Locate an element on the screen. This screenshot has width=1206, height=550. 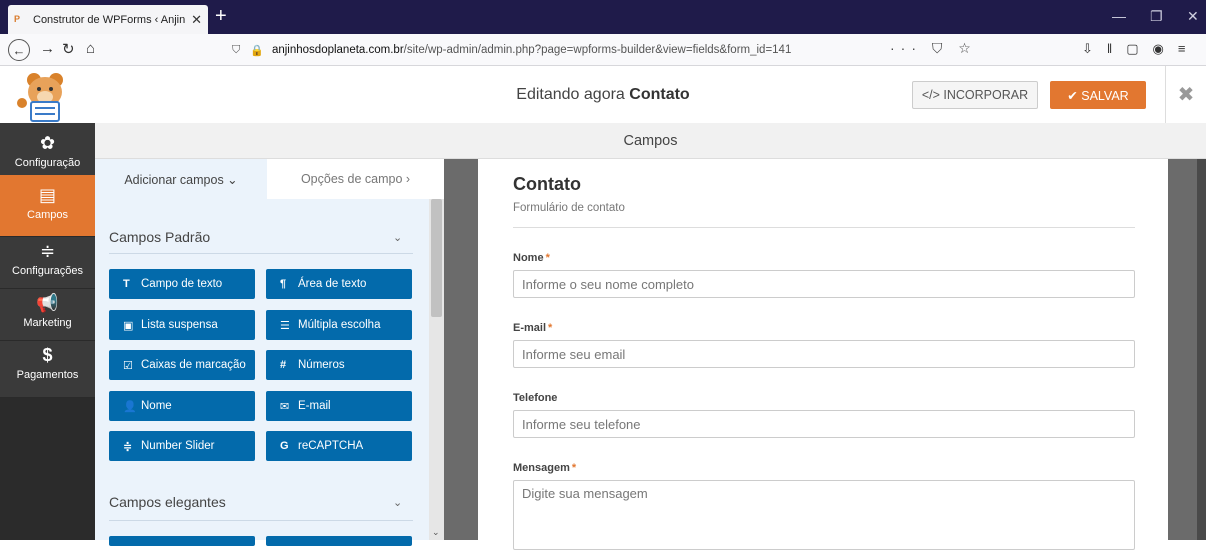
toolbar-icons: ⇩‖▢◉≡ is located at coordinates (1140, 49).